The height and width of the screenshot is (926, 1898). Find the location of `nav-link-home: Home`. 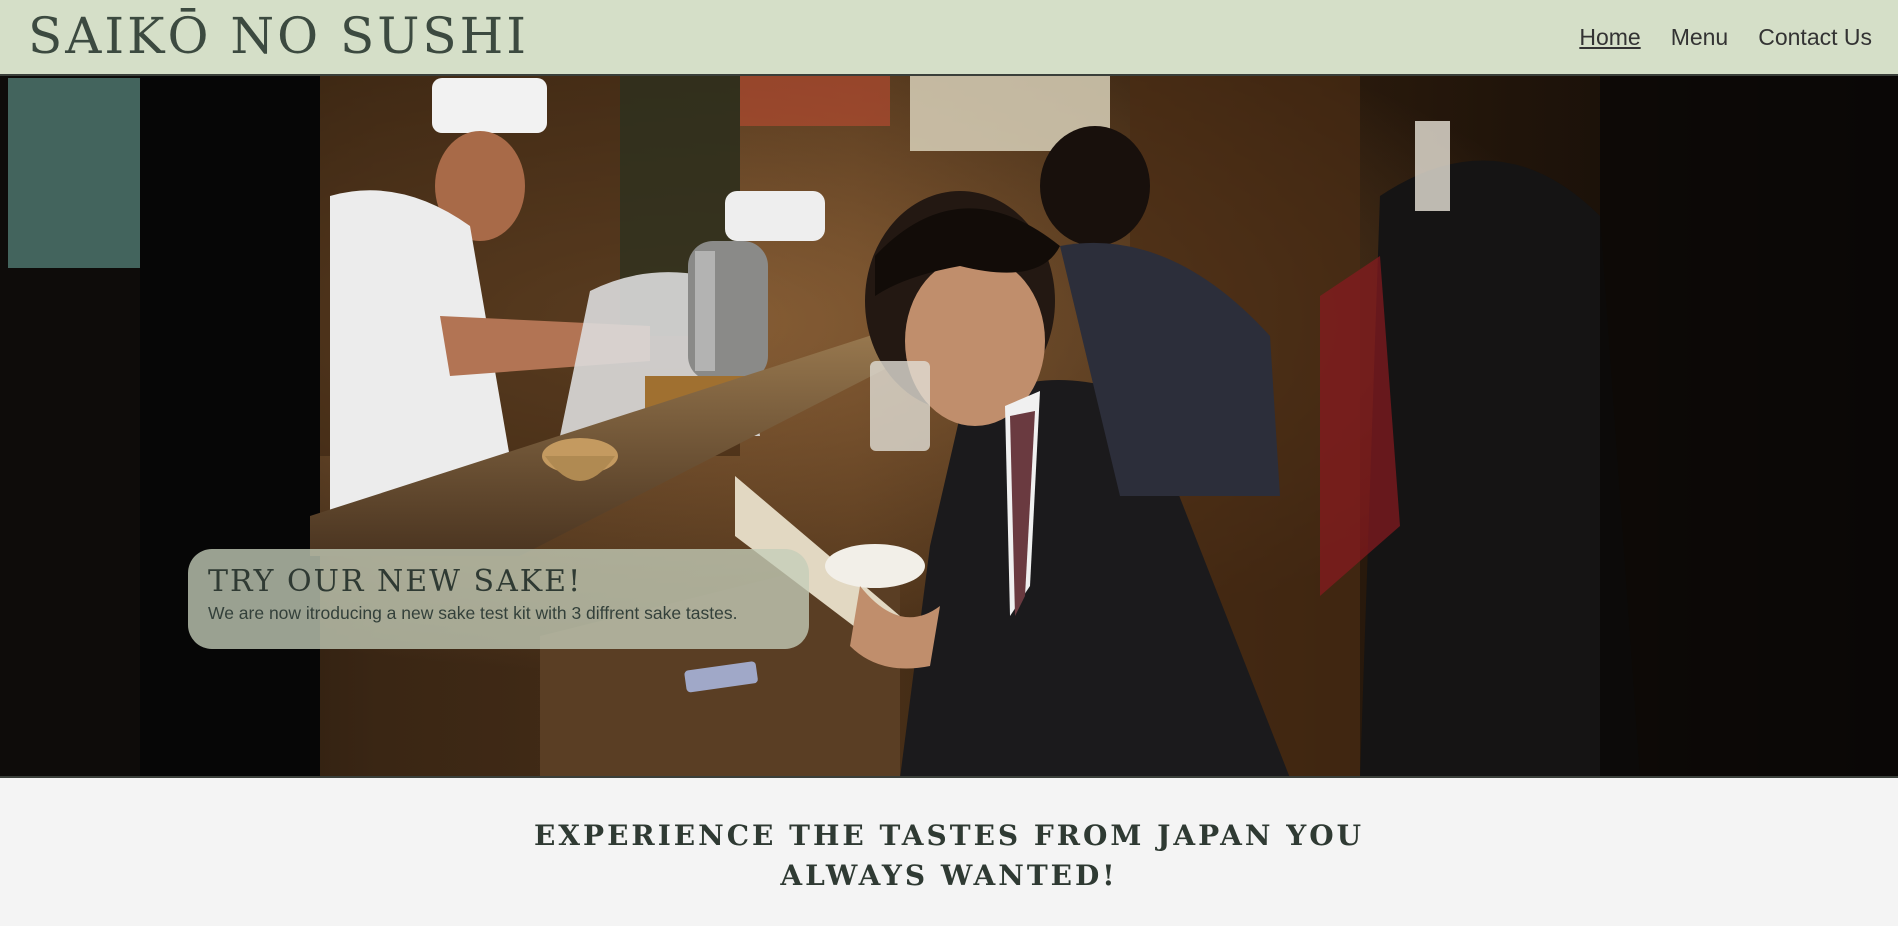

nav-link-home: Home is located at coordinates (1609, 37).